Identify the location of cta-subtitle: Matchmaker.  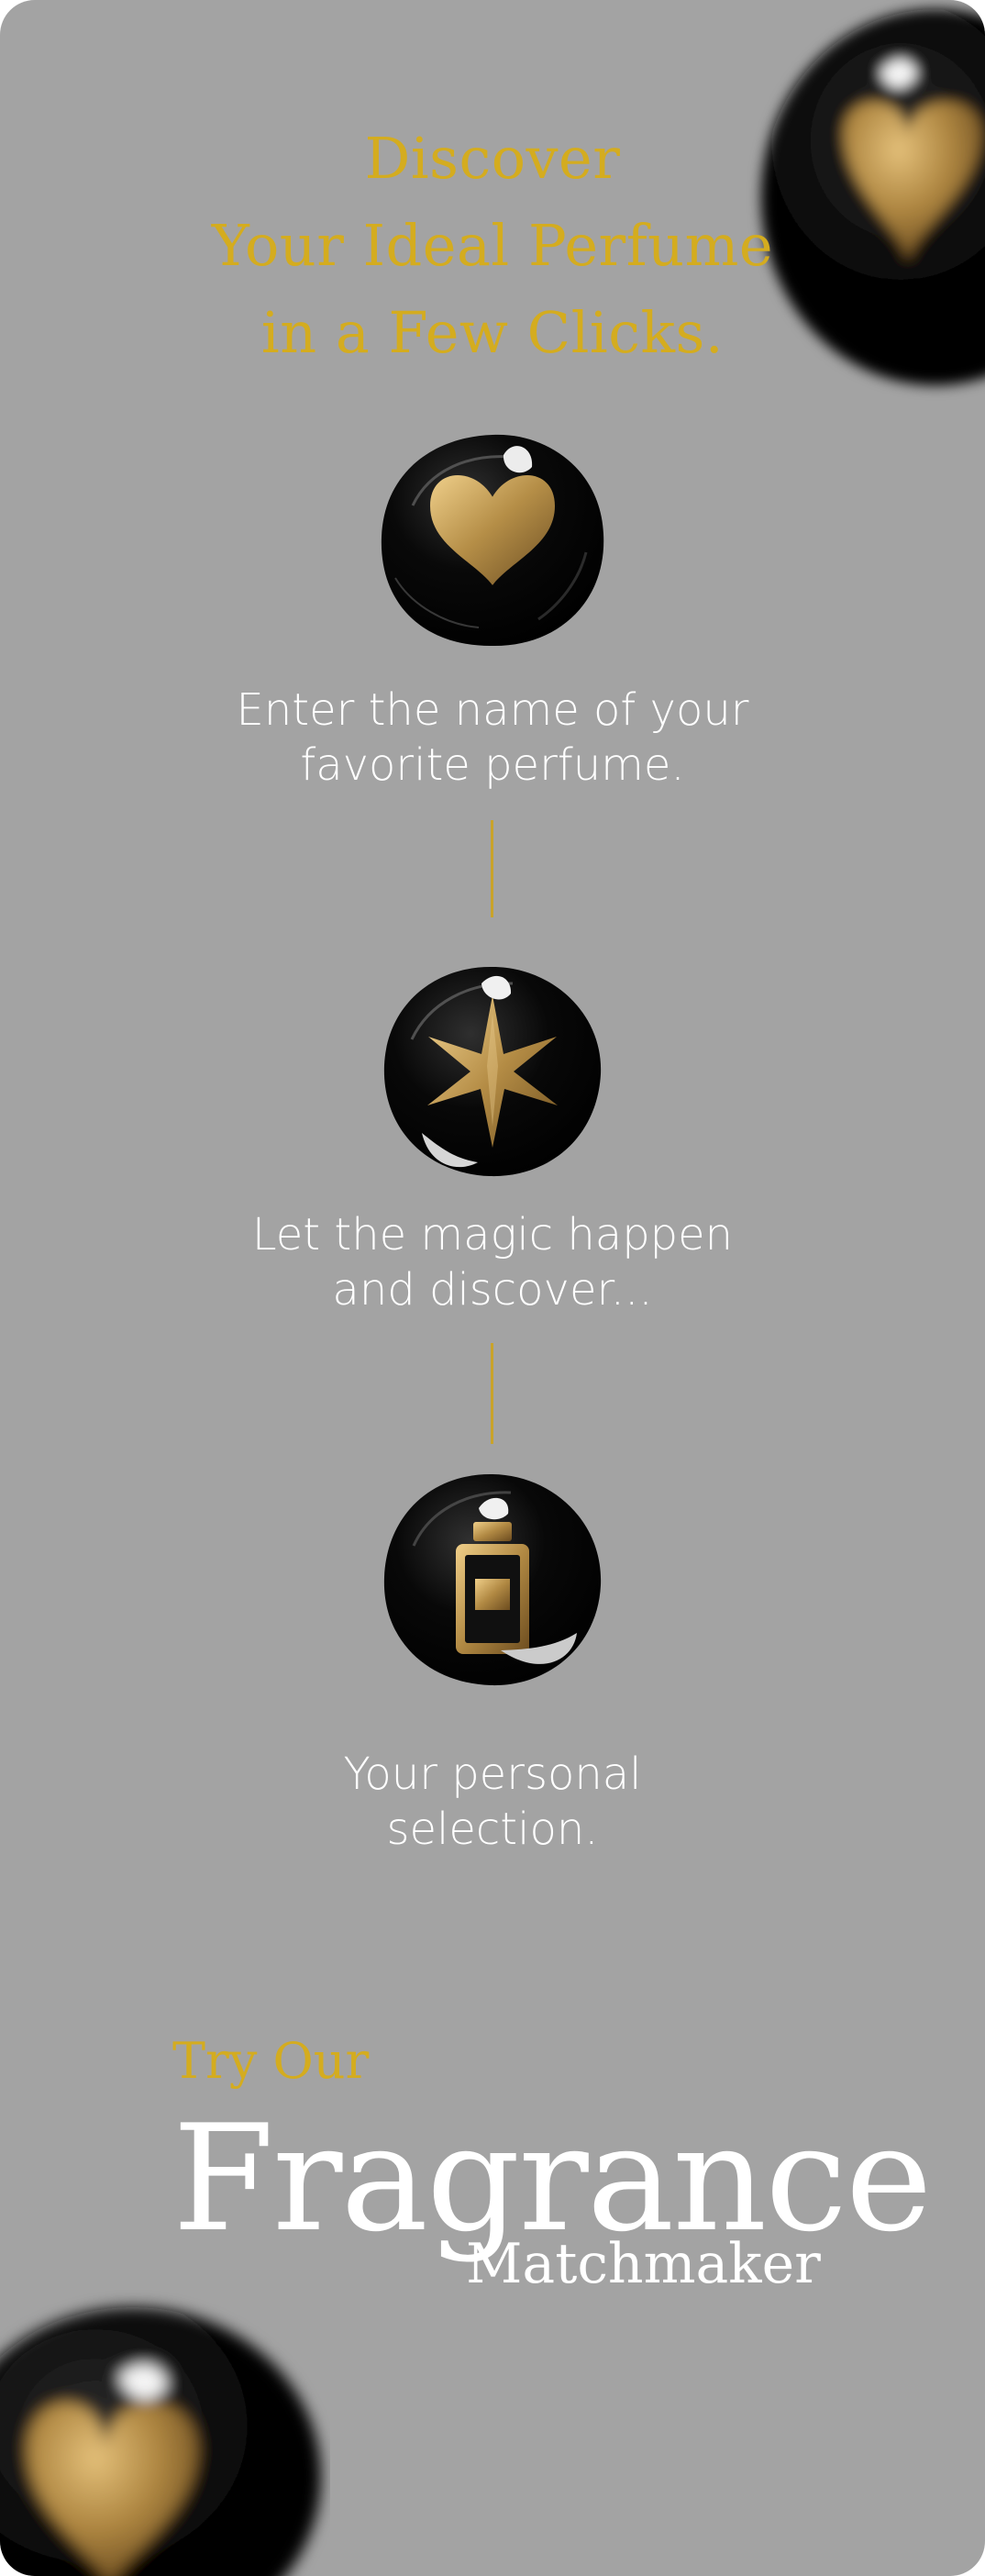
(643, 2264).